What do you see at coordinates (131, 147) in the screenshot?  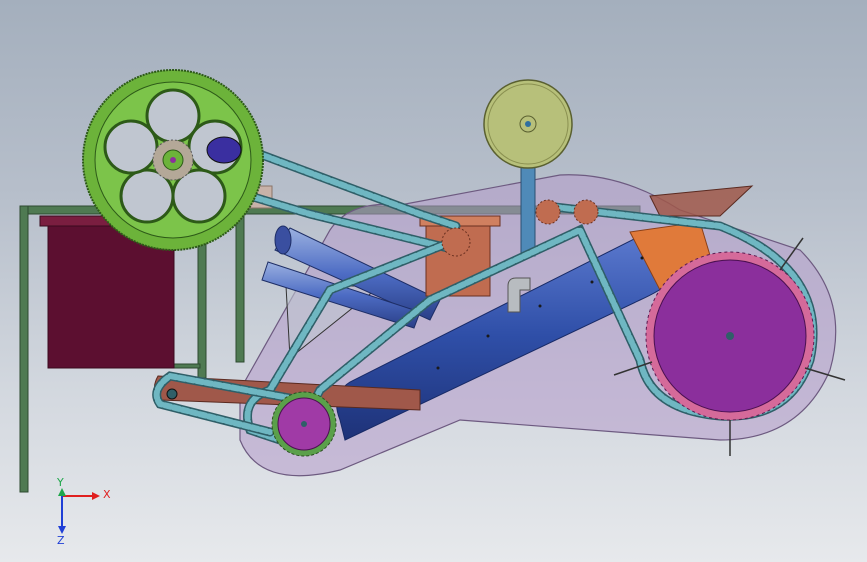 I see `flywheel-hole-left` at bounding box center [131, 147].